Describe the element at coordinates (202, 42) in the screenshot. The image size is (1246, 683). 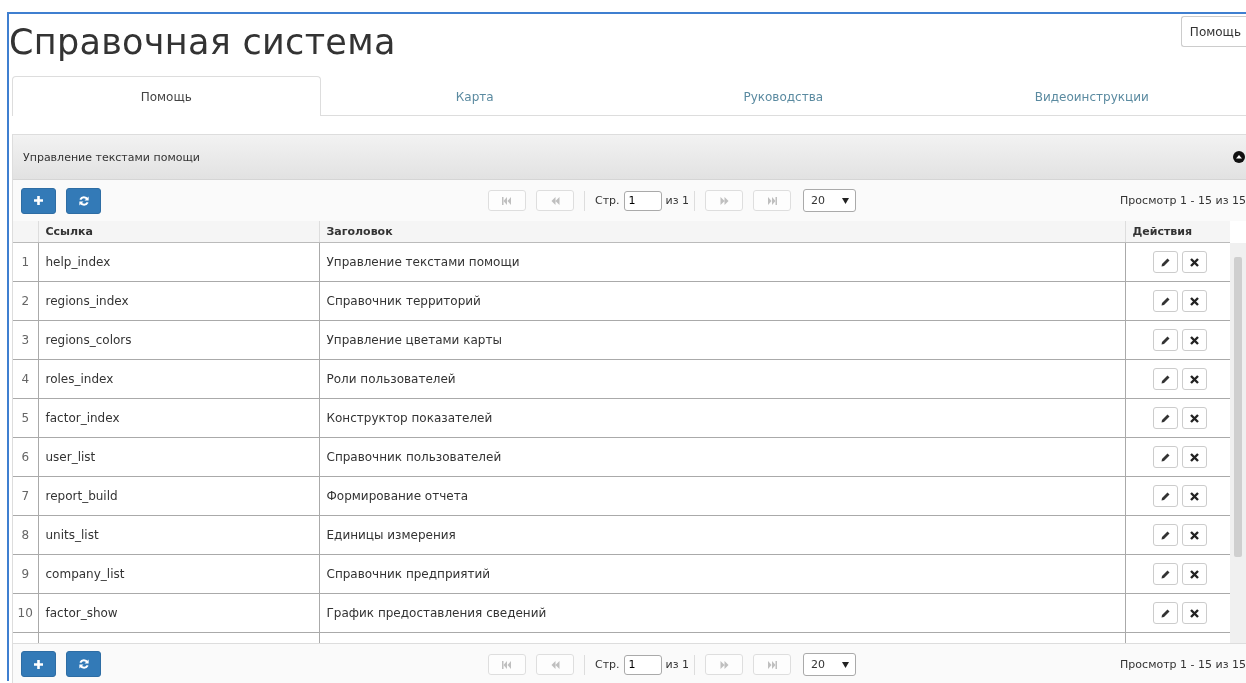
I see `page-title: Справочная система` at that location.